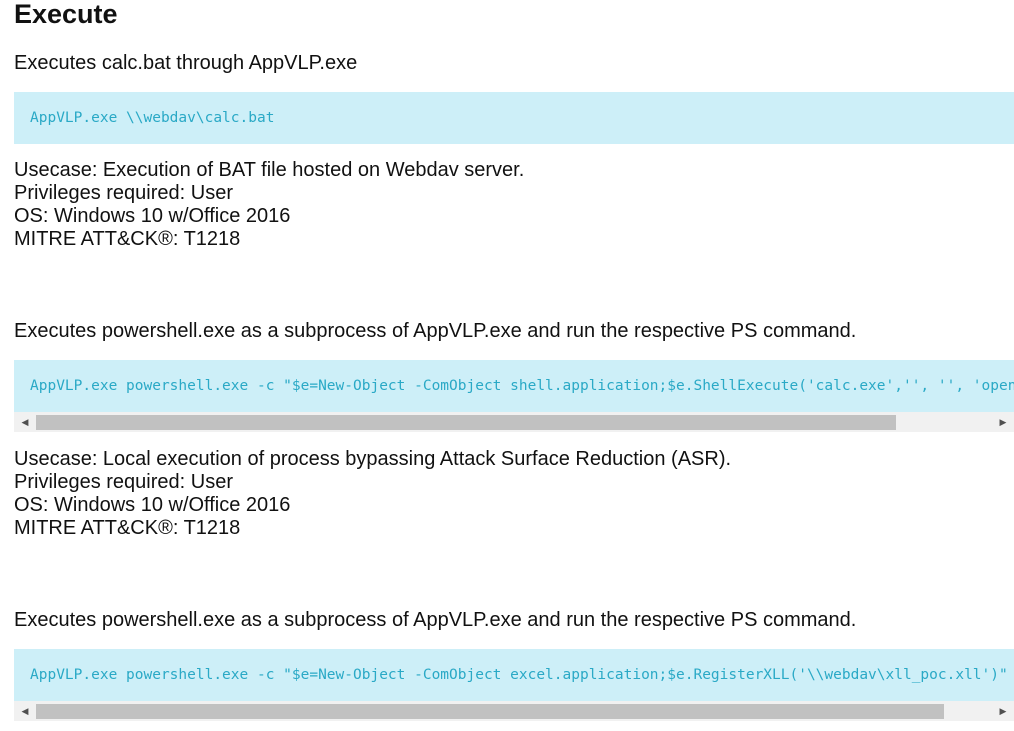 The height and width of the screenshot is (731, 1014). I want to click on section-2-os: OS: Windows 10 w/Office 2016, so click(152, 505).